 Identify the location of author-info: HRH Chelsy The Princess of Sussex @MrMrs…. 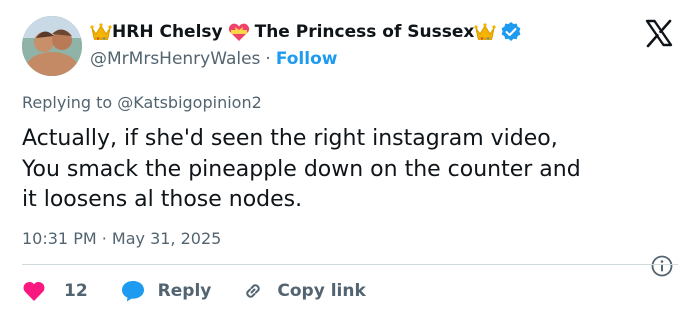
(306, 45).